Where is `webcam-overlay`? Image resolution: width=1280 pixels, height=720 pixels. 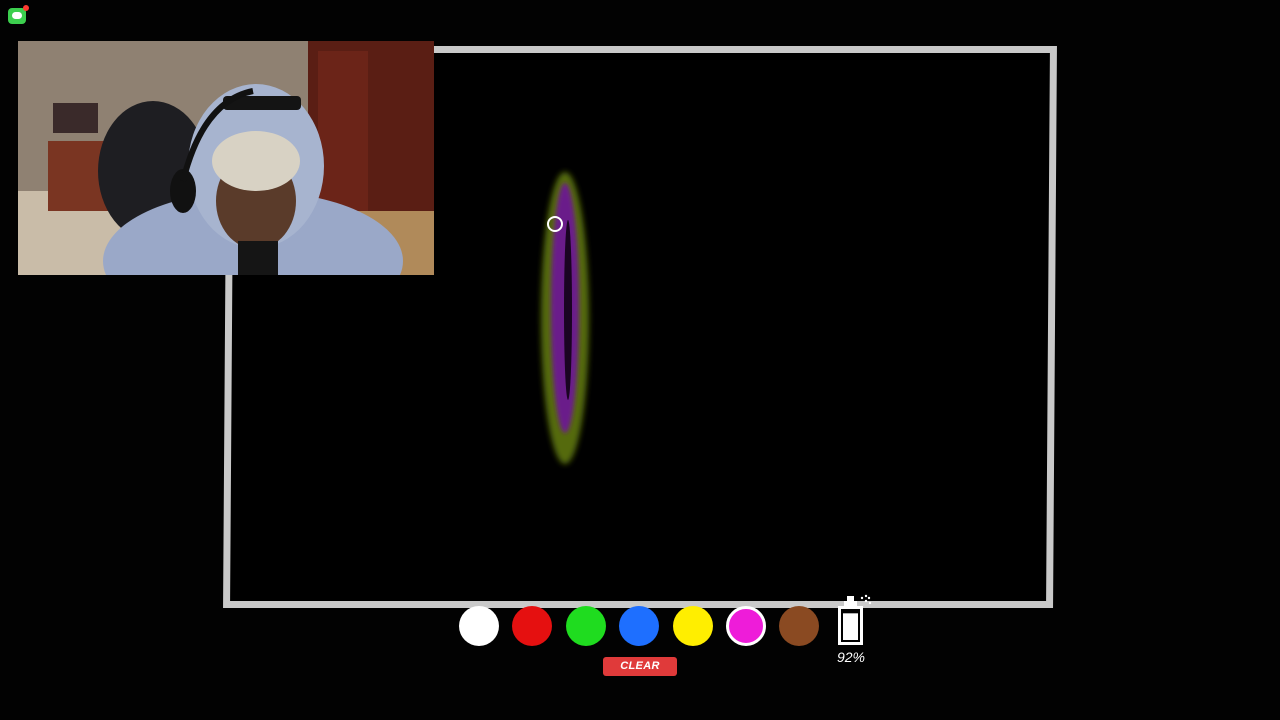
webcam-overlay is located at coordinates (226, 158).